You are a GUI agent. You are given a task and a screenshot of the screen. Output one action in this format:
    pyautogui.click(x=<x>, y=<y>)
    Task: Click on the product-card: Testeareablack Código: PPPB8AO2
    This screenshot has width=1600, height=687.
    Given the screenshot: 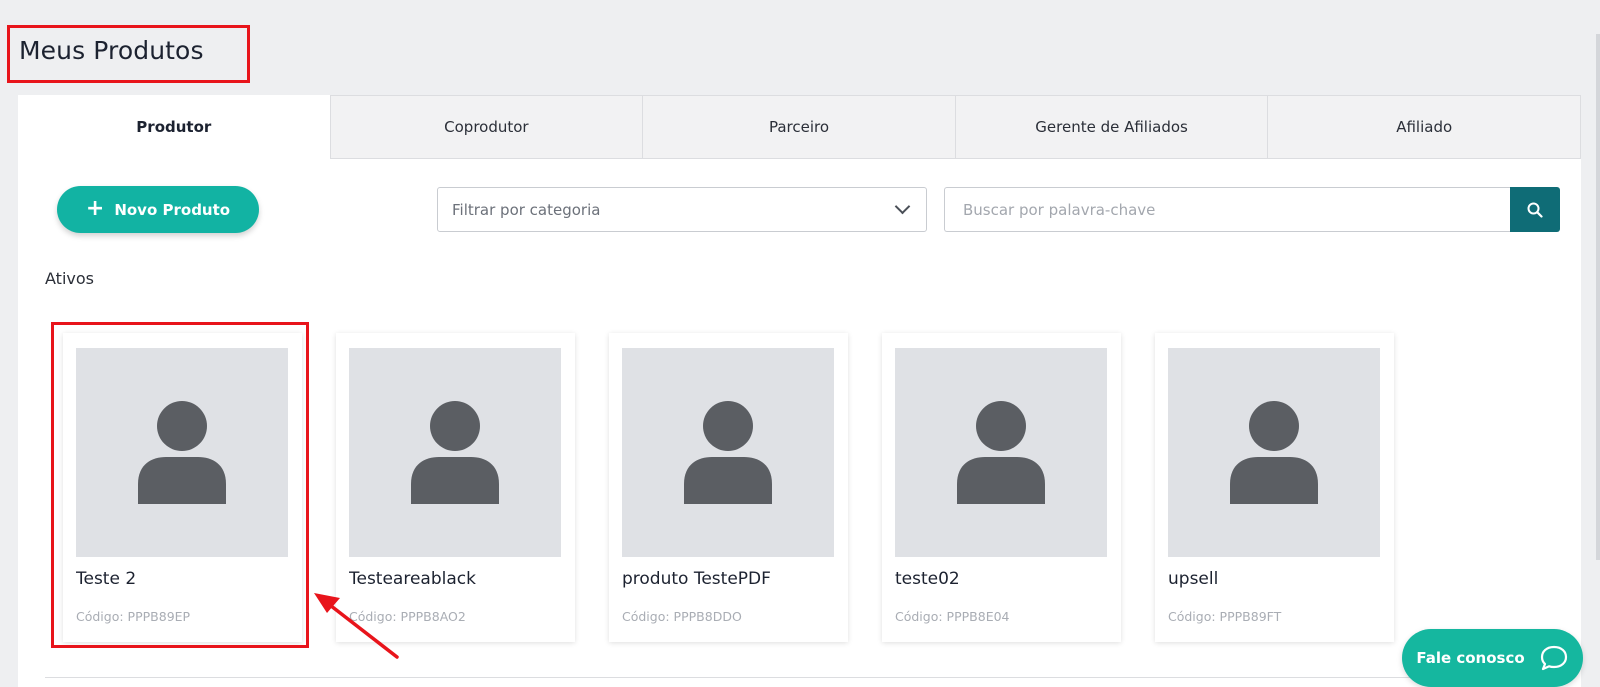 What is the action you would take?
    pyautogui.click(x=455, y=487)
    